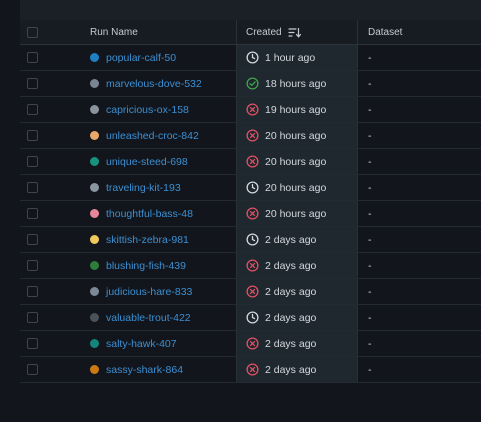 This screenshot has height=422, width=481. Describe the element at coordinates (290, 57) in the screenshot. I see `created-time: 1 hour ago` at that location.